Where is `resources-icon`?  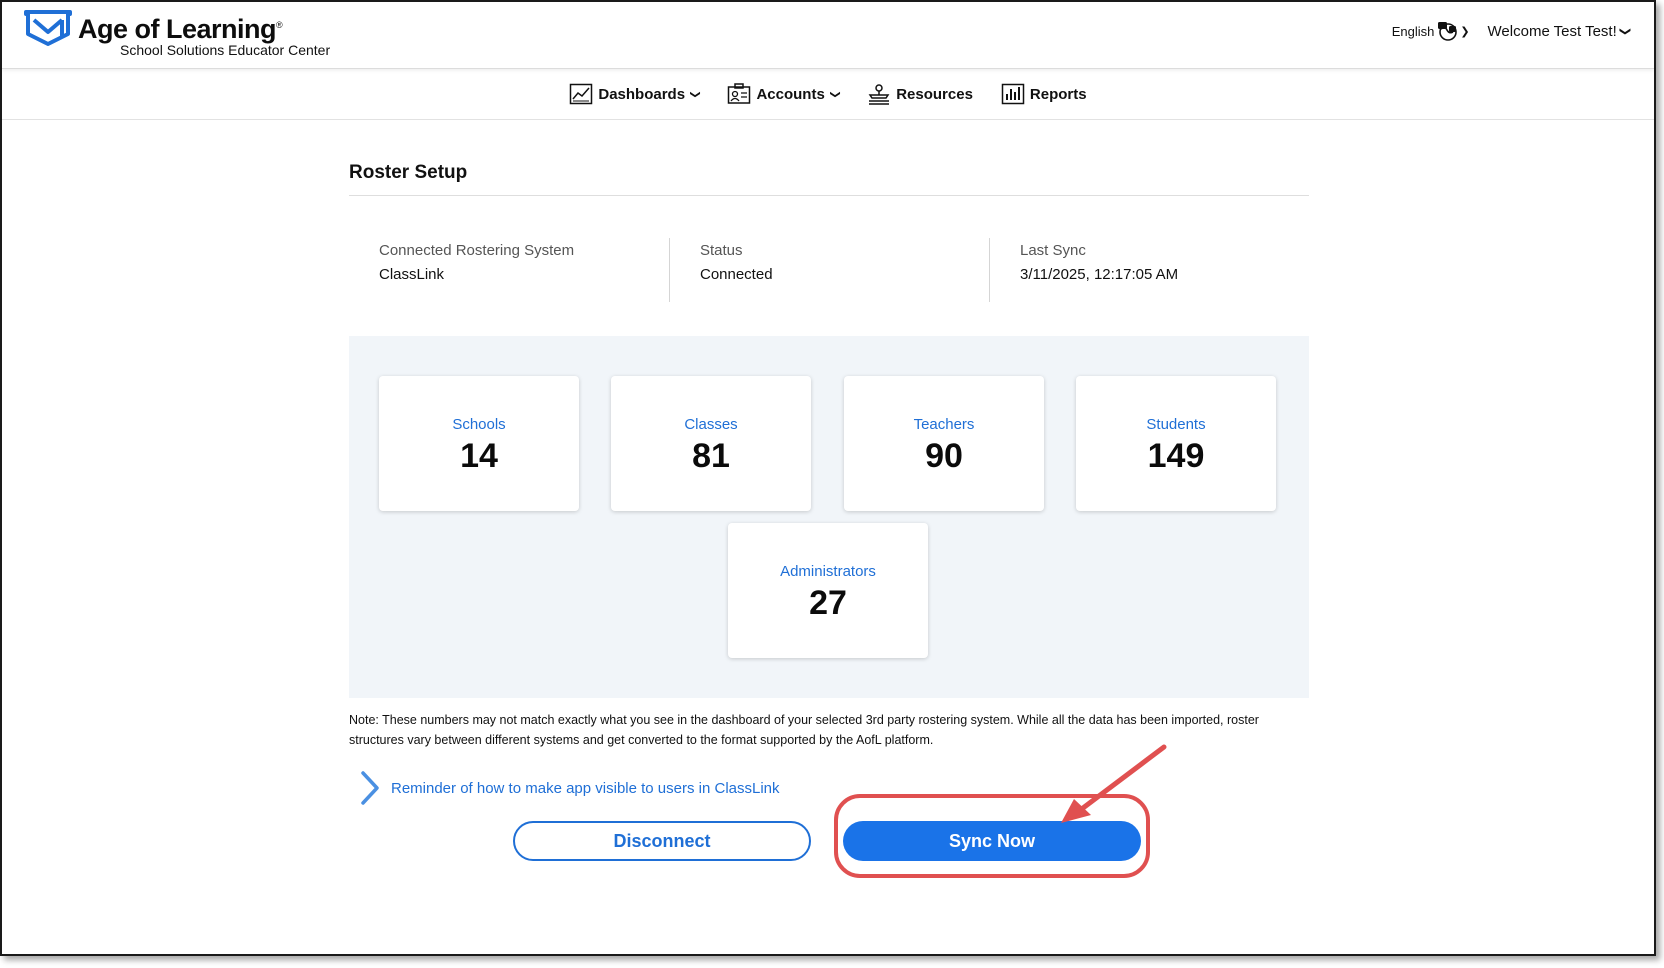
resources-icon is located at coordinates (879, 94).